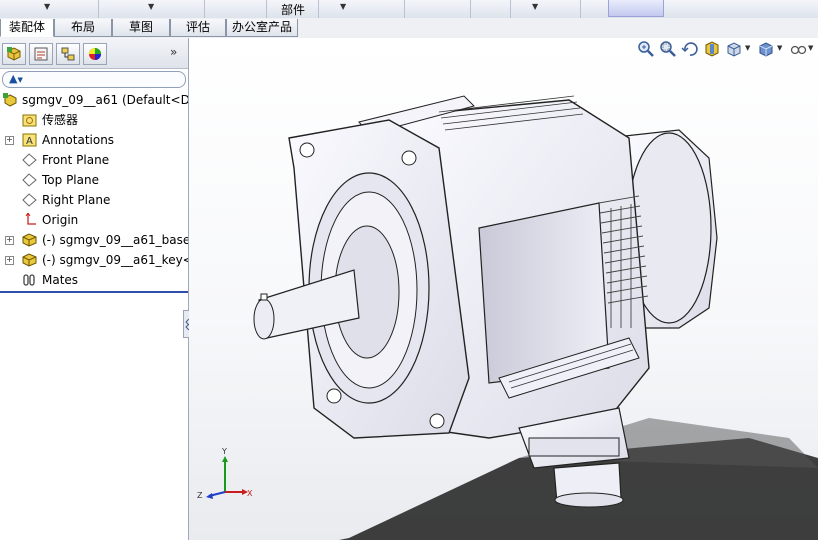 The image size is (818, 540). I want to click on sensor-folder-icon, so click(29, 120).